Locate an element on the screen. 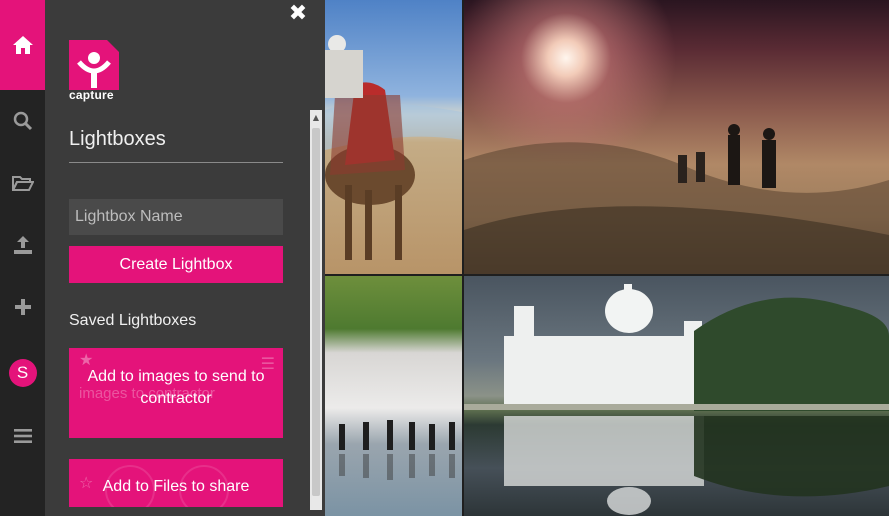 This screenshot has height=516, width=889. lightbox-label: Add to Files to share is located at coordinates (176, 486).